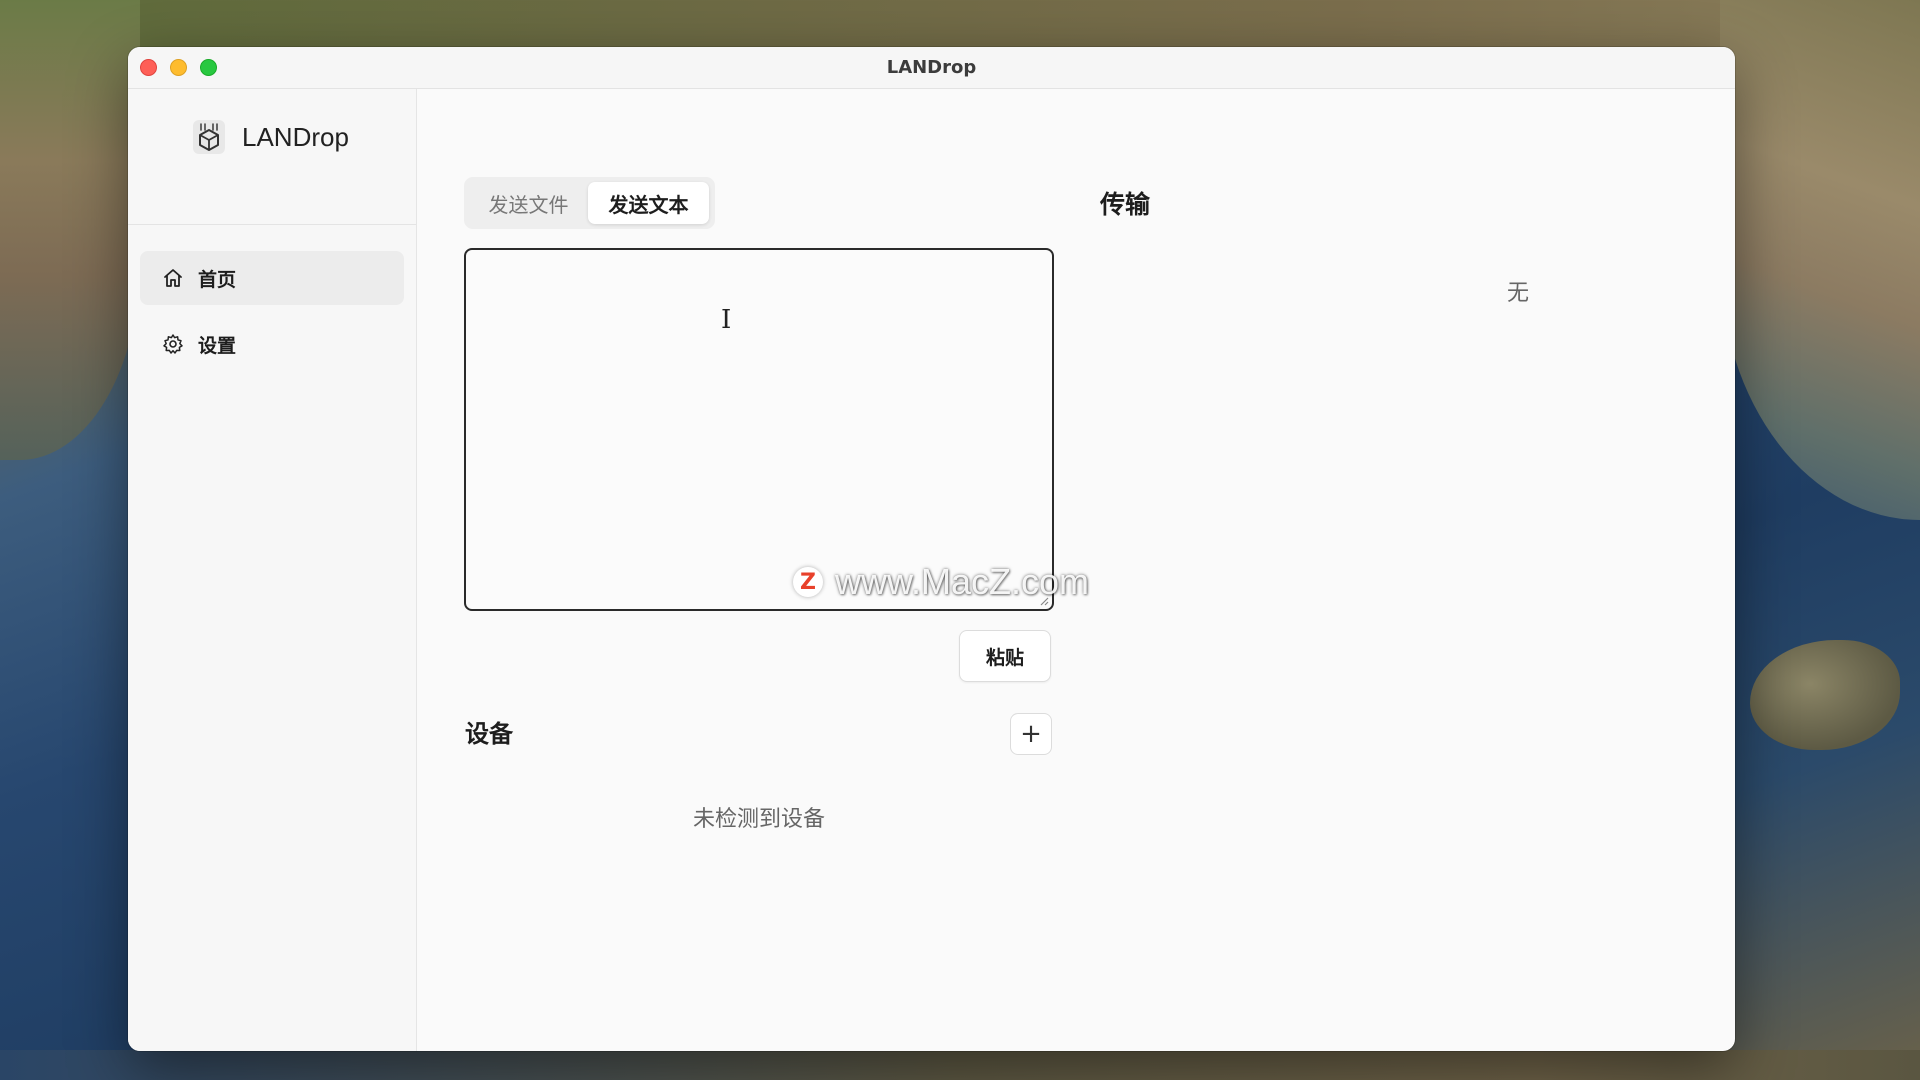 The image size is (1920, 1080). Describe the element at coordinates (70, 230) in the screenshot. I see `desktop-wallpaper-land-left` at that location.